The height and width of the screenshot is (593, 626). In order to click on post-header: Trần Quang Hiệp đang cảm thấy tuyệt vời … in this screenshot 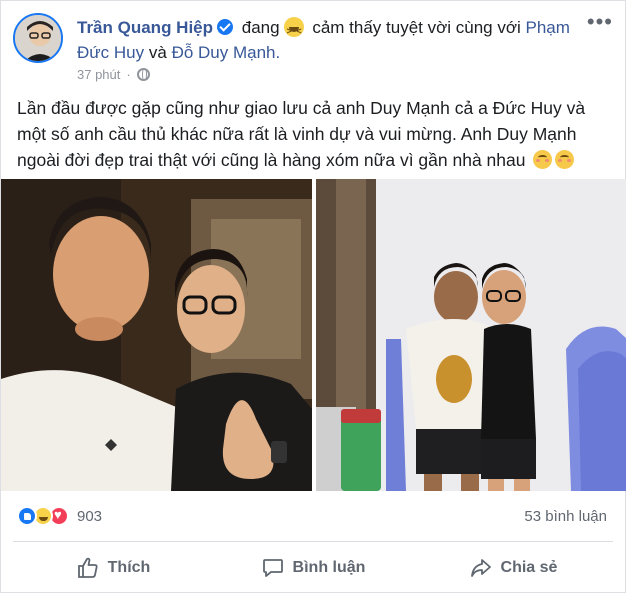, I will do `click(313, 46)`.